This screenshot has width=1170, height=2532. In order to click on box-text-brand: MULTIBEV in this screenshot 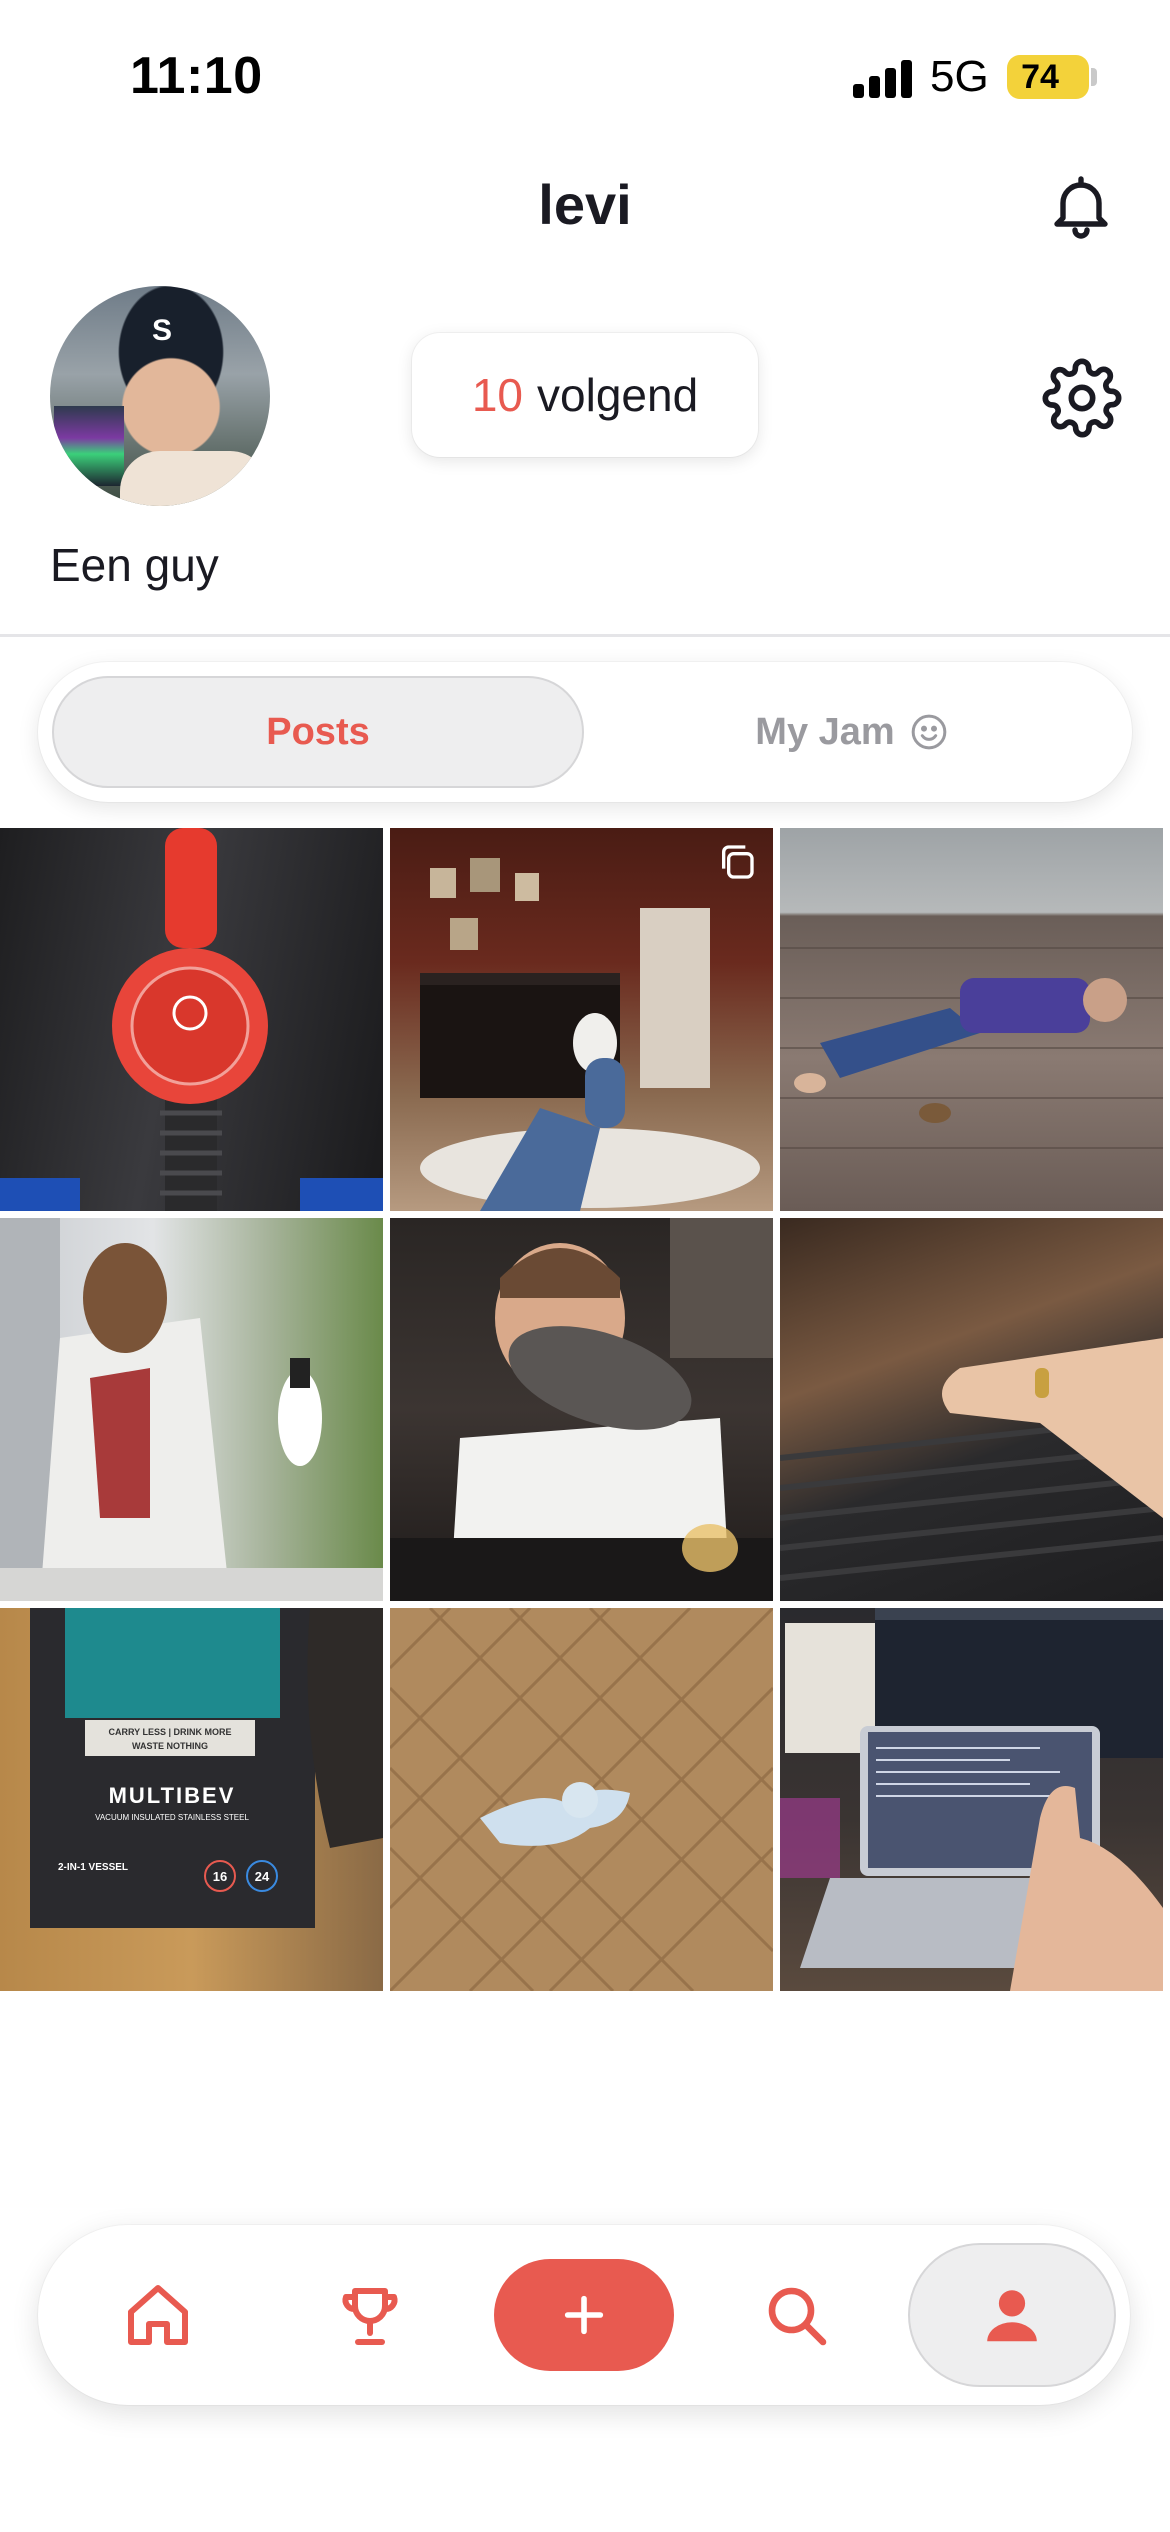, I will do `click(172, 1795)`.